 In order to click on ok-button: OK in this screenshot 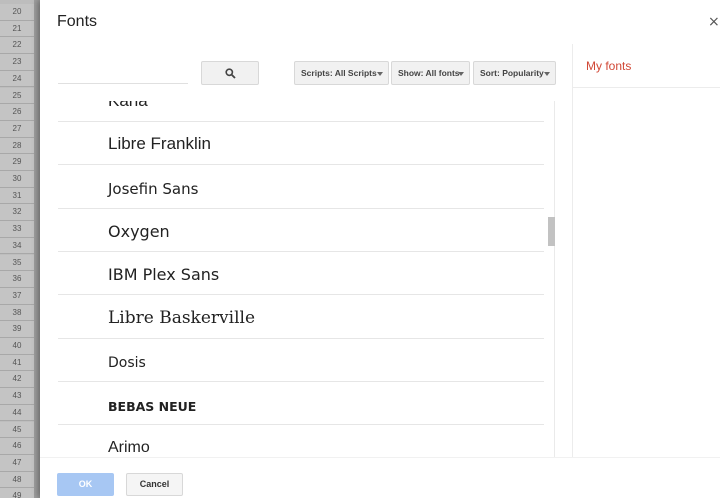, I will do `click(85, 484)`.